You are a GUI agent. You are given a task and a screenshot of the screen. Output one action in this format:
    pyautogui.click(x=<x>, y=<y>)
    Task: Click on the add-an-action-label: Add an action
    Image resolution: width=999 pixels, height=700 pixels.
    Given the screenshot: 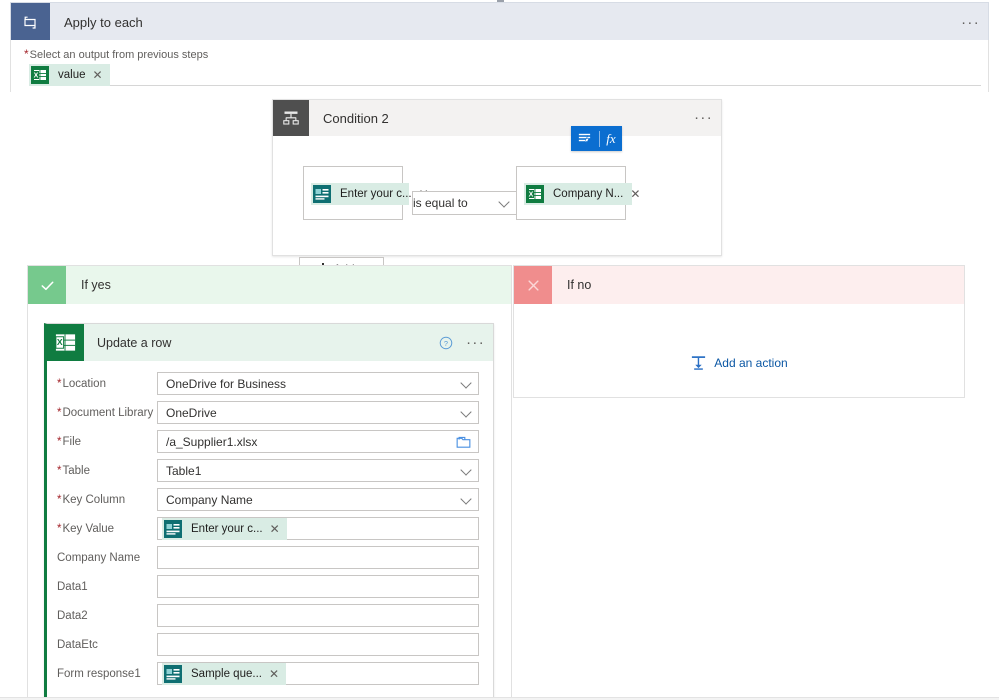 What is the action you would take?
    pyautogui.click(x=751, y=362)
    